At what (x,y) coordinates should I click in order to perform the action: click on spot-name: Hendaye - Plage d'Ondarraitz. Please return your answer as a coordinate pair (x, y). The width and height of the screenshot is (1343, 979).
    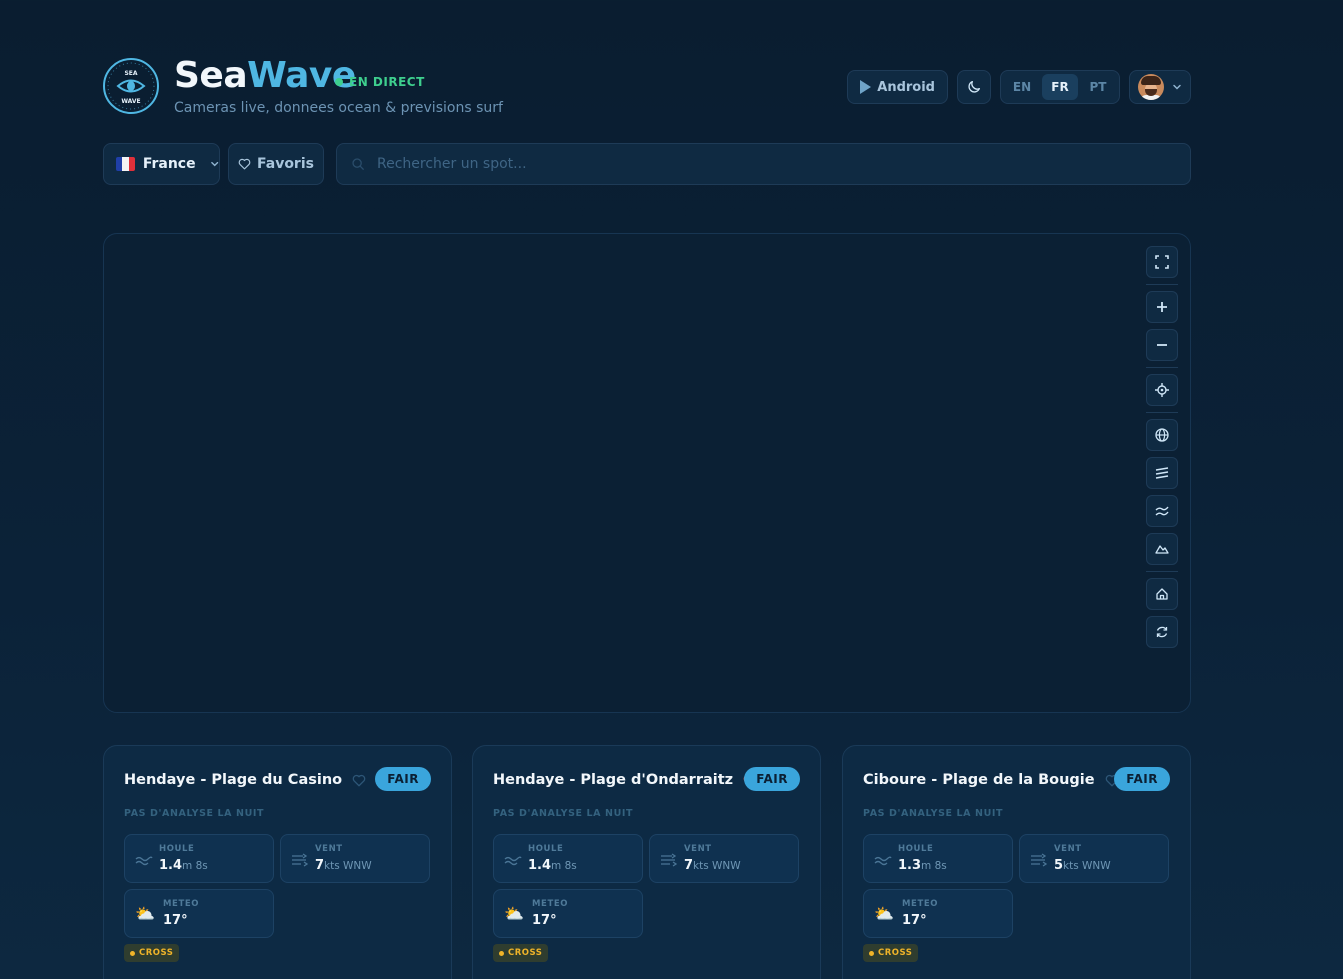
    Looking at the image, I should click on (613, 780).